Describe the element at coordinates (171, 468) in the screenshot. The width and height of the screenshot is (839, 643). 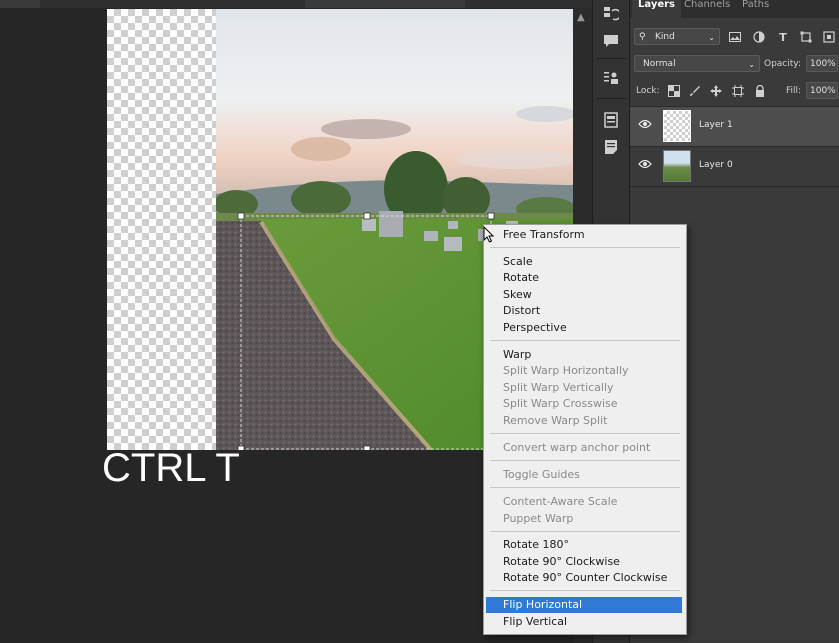
I see `shortcut-caption: CTRL T` at that location.